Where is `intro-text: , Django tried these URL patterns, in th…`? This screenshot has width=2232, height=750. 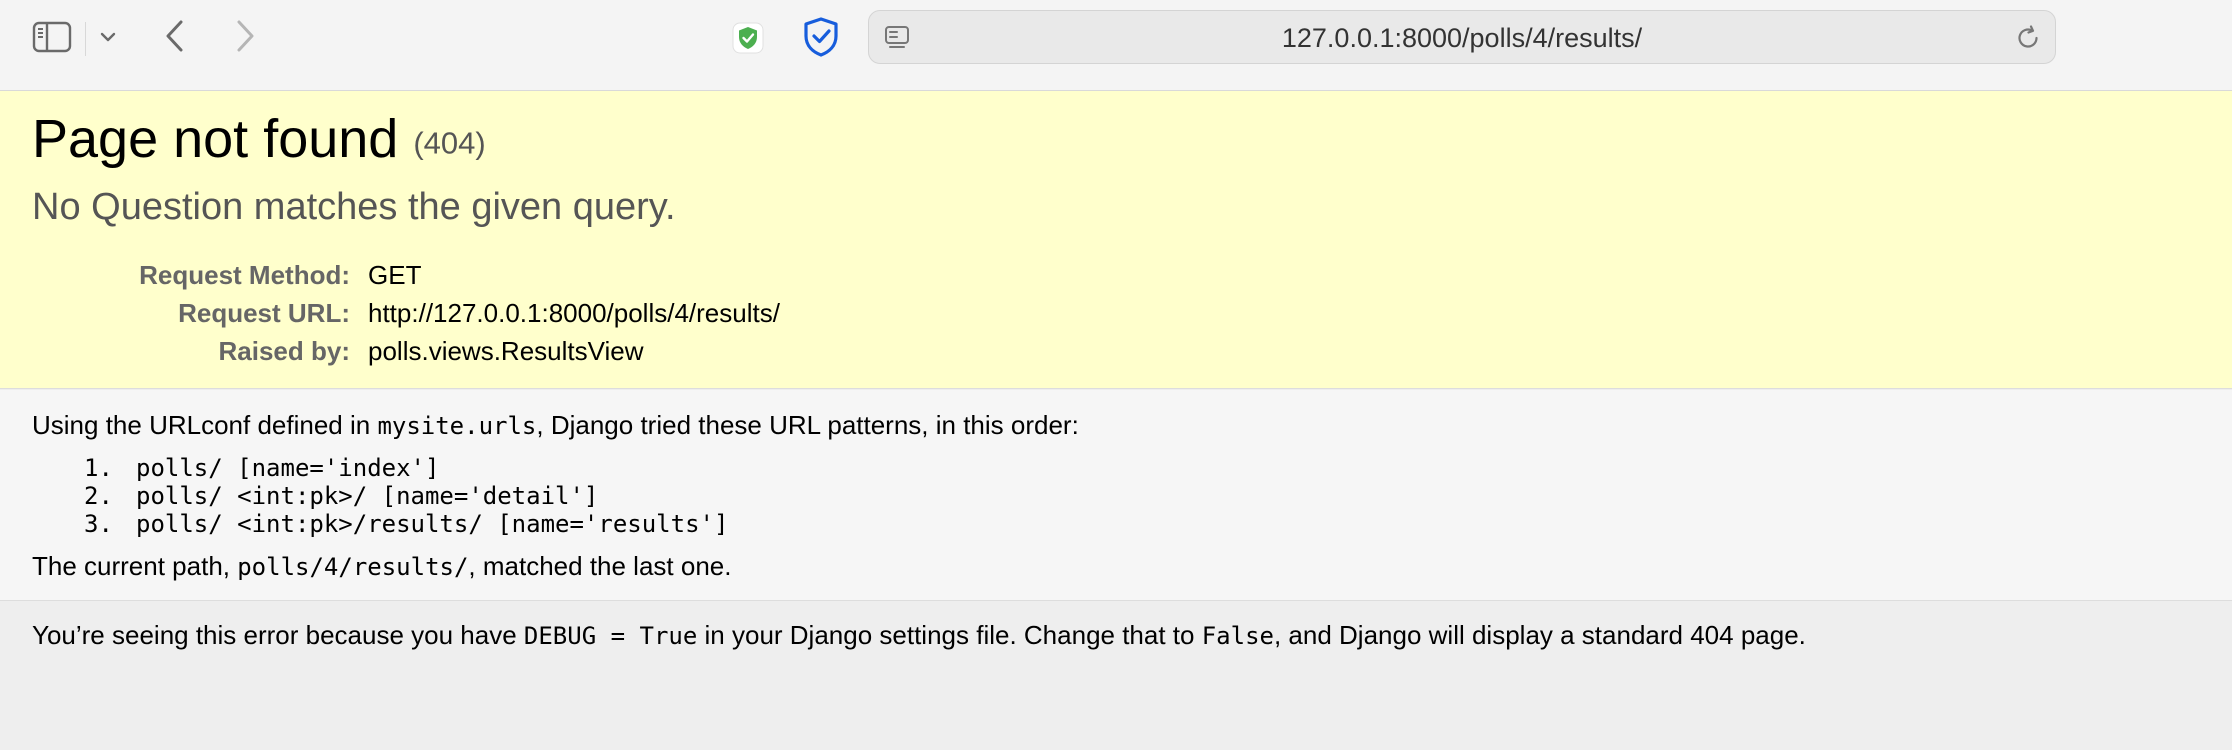
intro-text: , Django tried these URL patterns, in th… is located at coordinates (807, 425).